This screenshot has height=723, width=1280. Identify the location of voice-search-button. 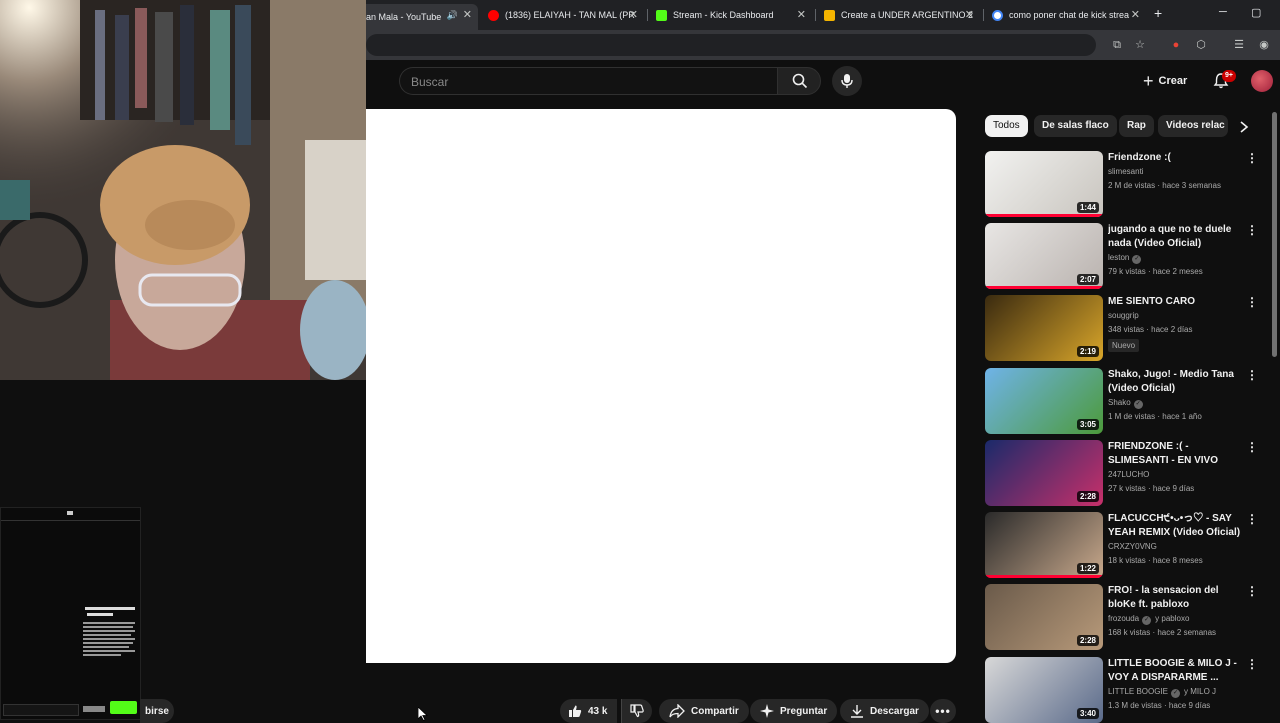
(847, 81).